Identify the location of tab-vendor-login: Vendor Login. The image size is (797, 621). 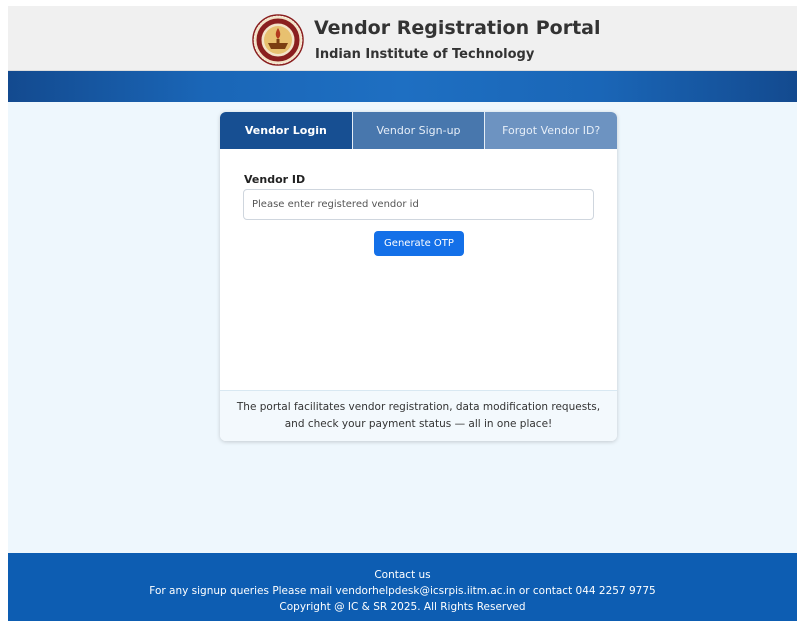
(286, 130).